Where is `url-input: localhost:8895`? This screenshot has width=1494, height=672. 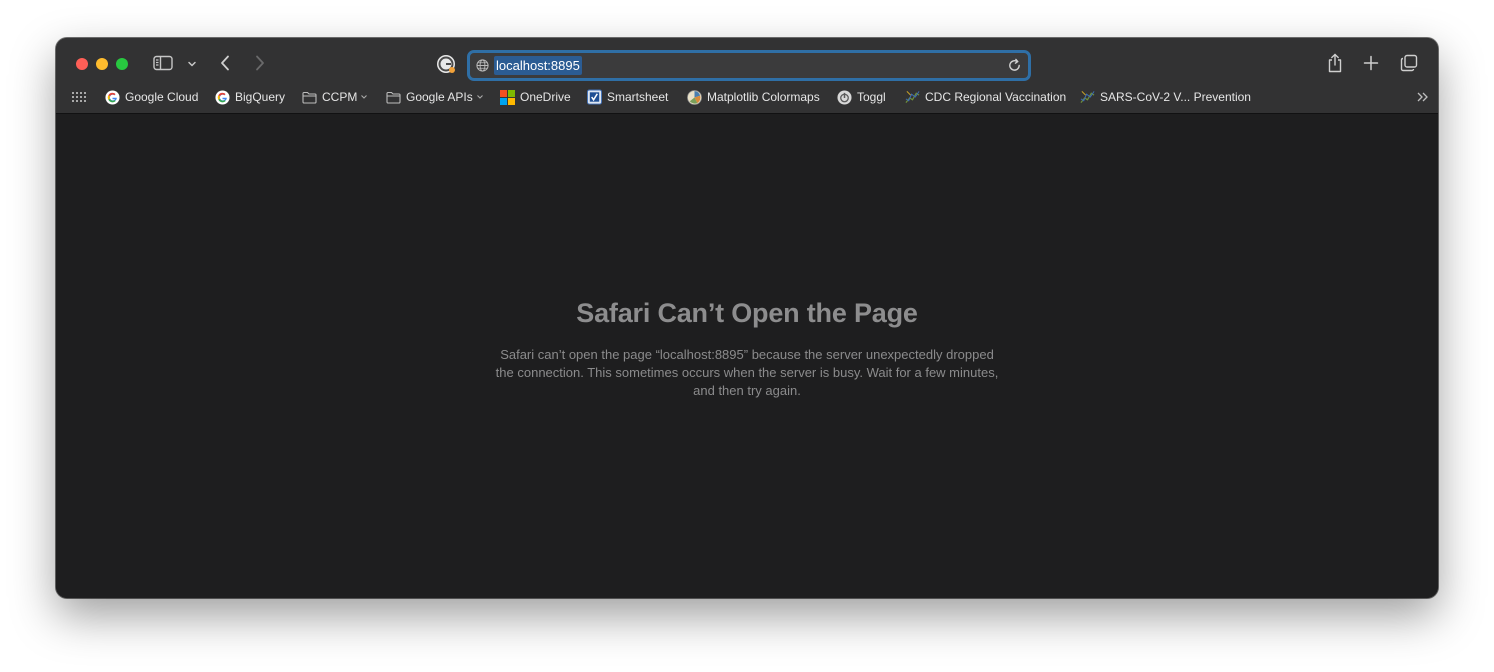
url-input: localhost:8895 is located at coordinates (538, 65).